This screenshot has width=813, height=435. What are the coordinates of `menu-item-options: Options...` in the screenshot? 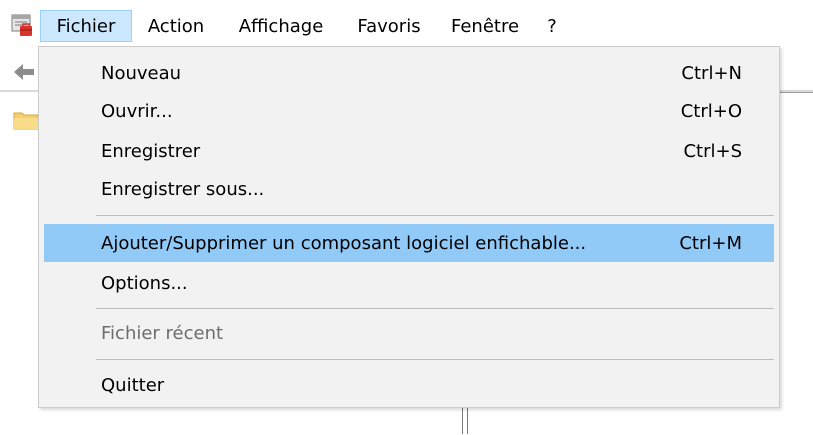 It's located at (409, 283).